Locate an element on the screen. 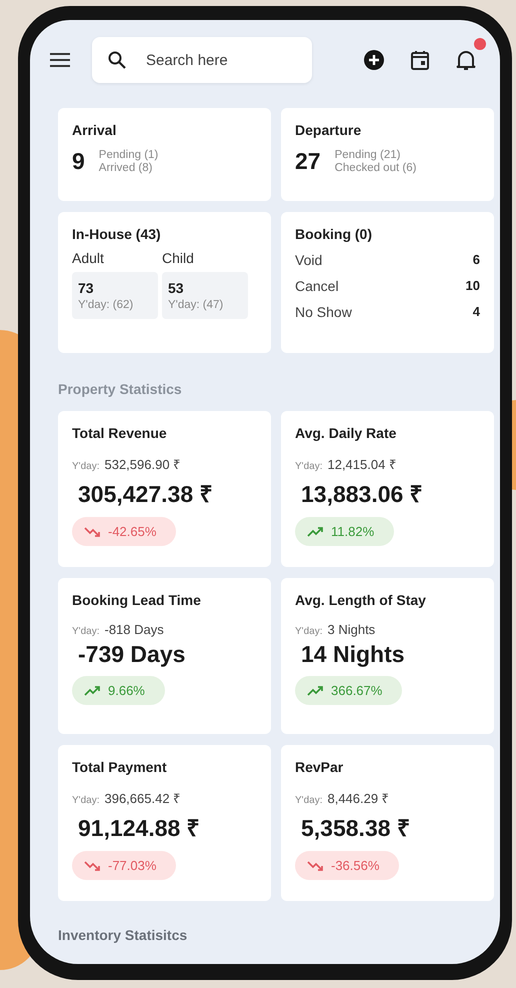  card-title: Total Revenue is located at coordinates (120, 433).